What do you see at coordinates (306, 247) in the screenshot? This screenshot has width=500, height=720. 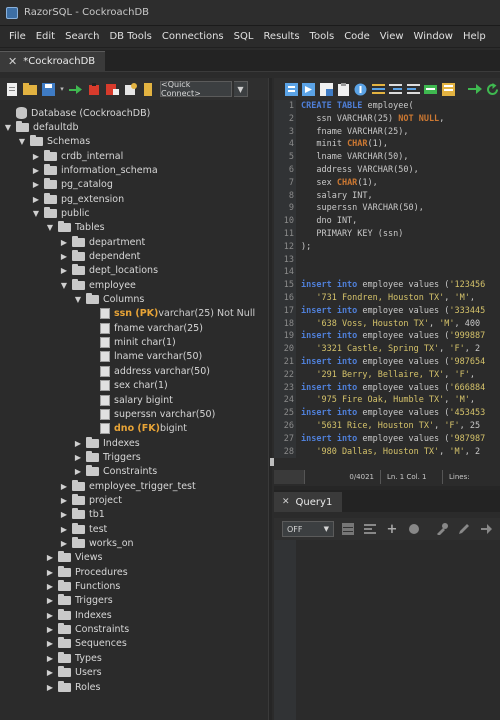 I see `code-line: );` at bounding box center [306, 247].